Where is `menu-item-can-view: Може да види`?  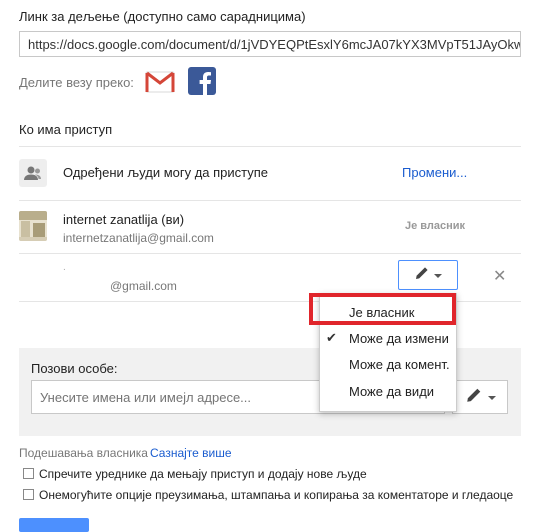
menu-item-can-view: Може да види is located at coordinates (388, 392).